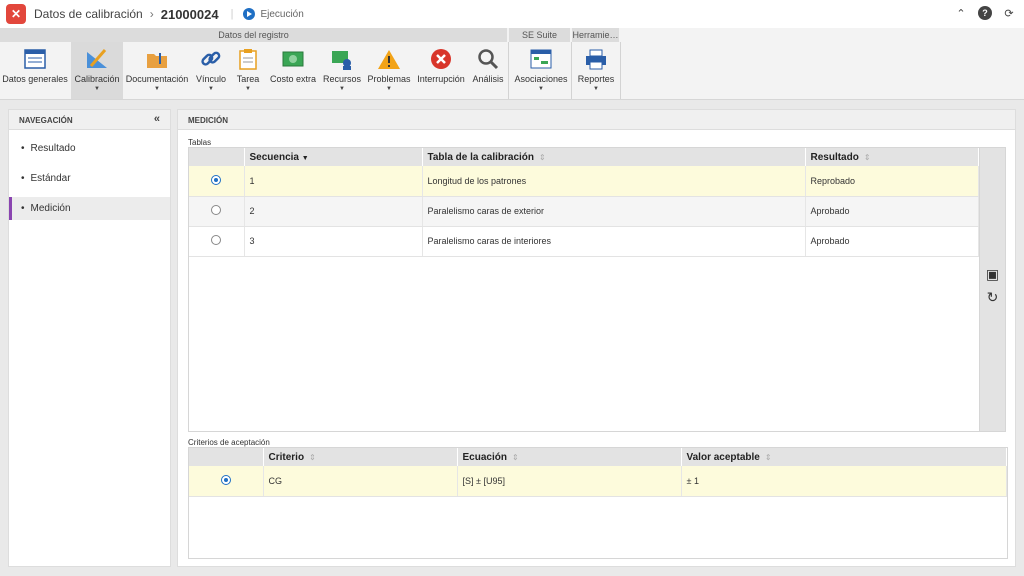 This screenshot has width=1024, height=576. I want to click on nav-item-label: Estándar, so click(50, 178).